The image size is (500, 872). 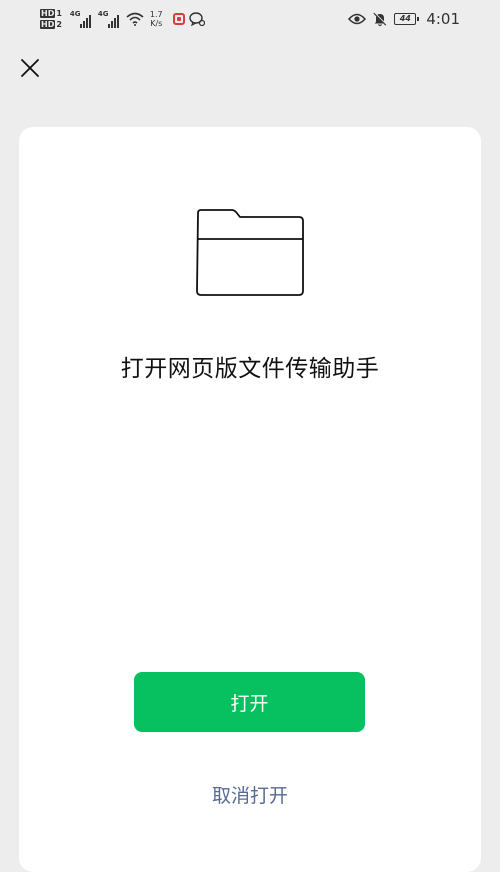 What do you see at coordinates (122, 19) in the screenshot?
I see `status-bar-left: HD 1 HD 2 4G 4G 1.7 K/s` at bounding box center [122, 19].